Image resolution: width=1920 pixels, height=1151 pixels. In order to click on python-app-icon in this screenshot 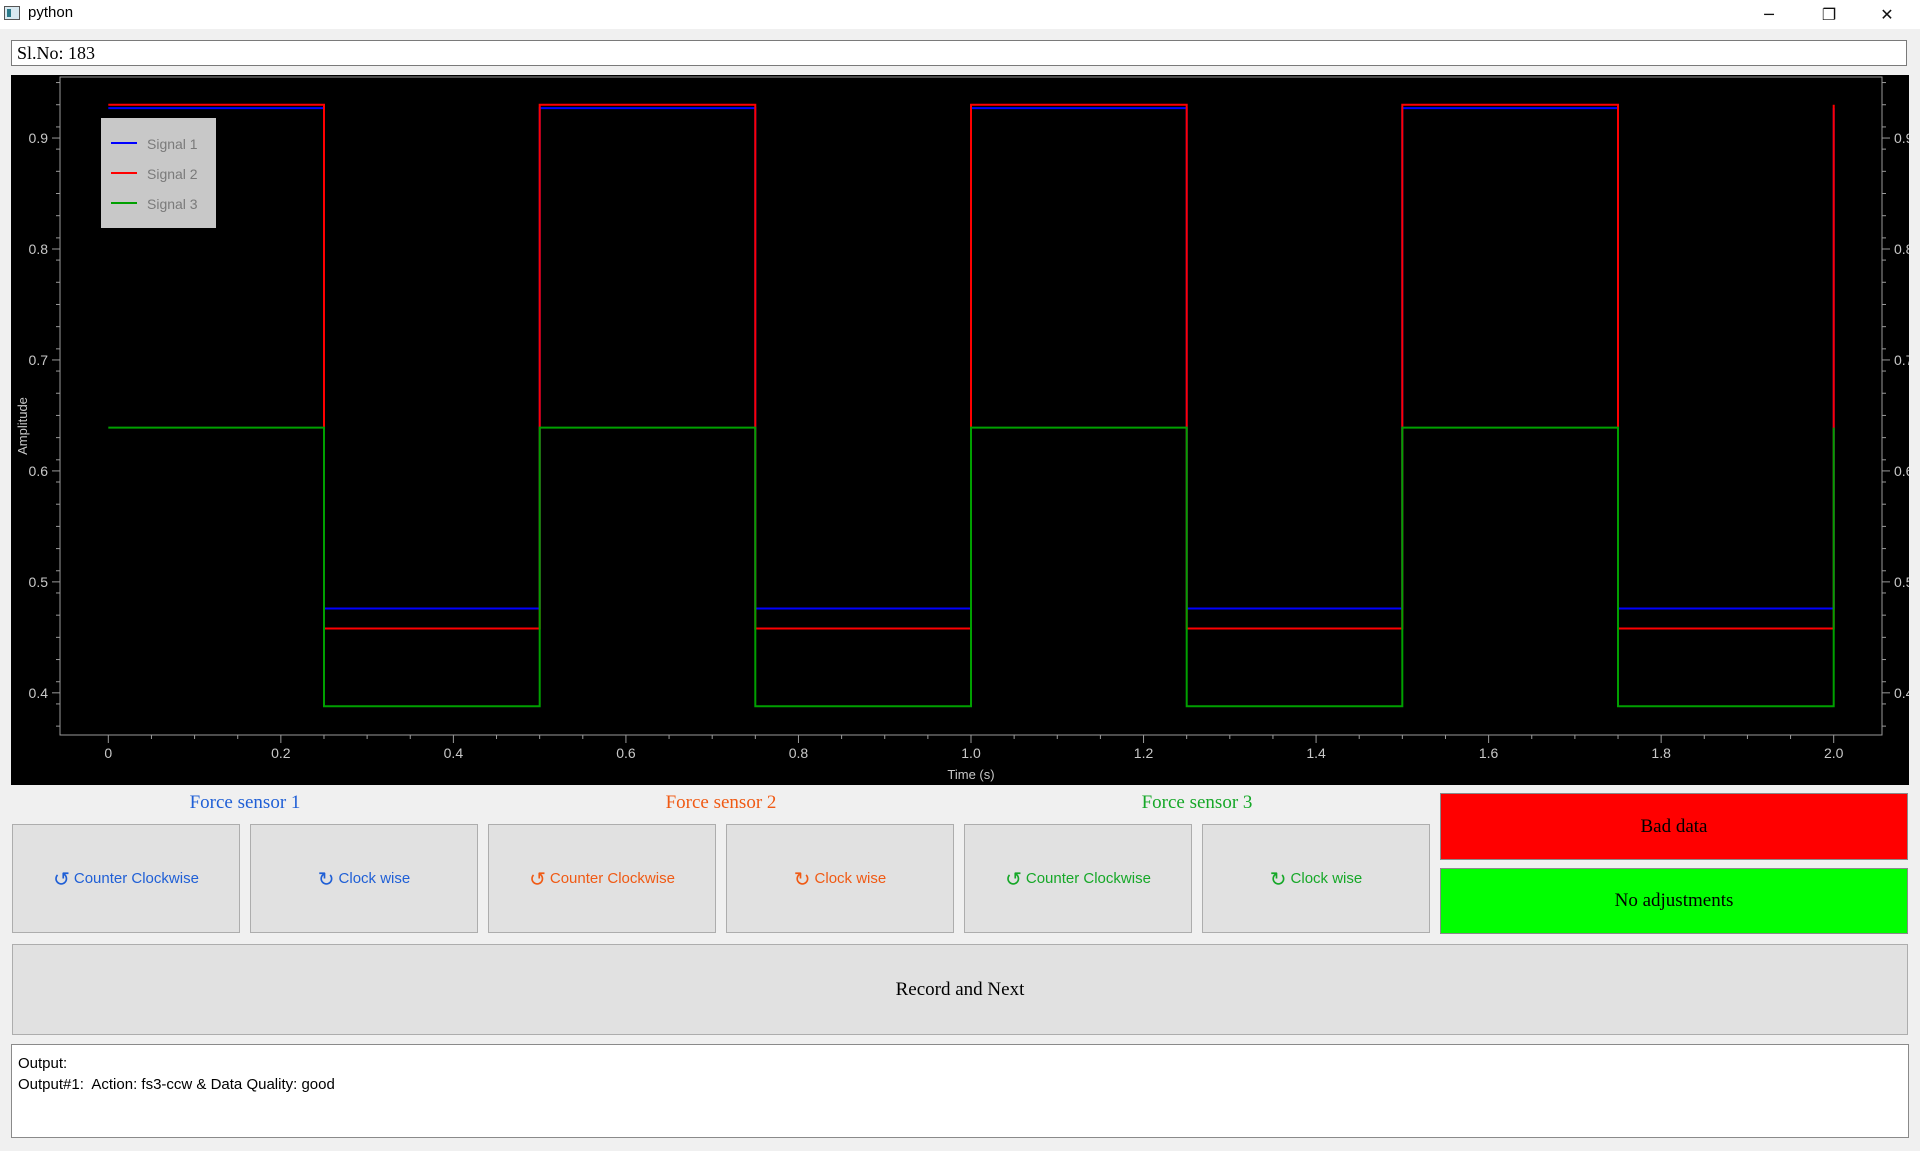, I will do `click(12, 13)`.